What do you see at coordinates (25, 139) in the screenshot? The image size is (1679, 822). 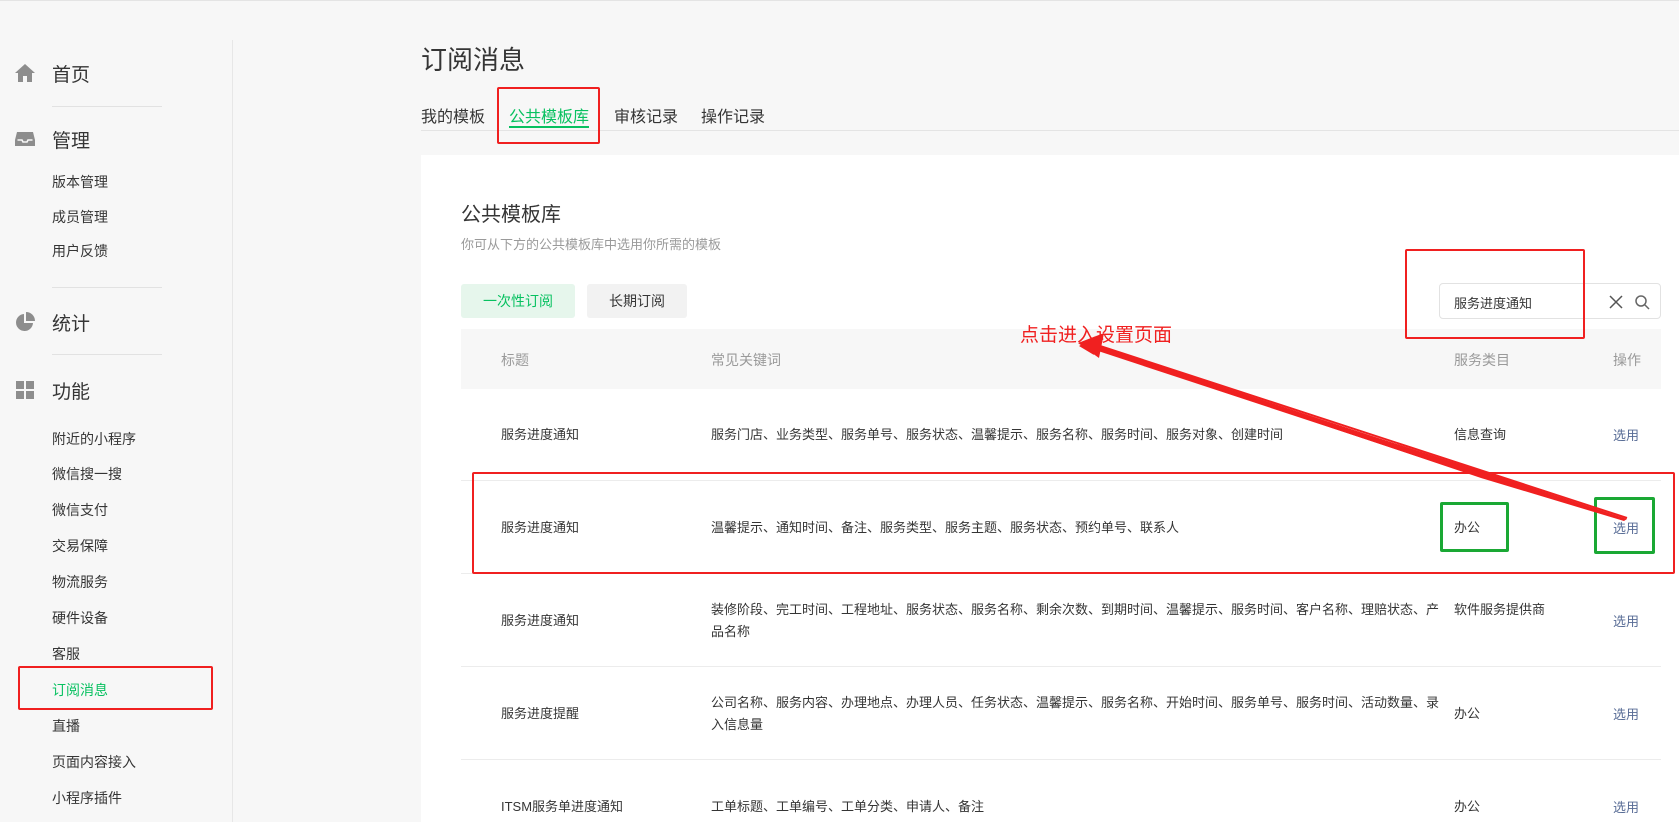 I see `inbox-icon` at bounding box center [25, 139].